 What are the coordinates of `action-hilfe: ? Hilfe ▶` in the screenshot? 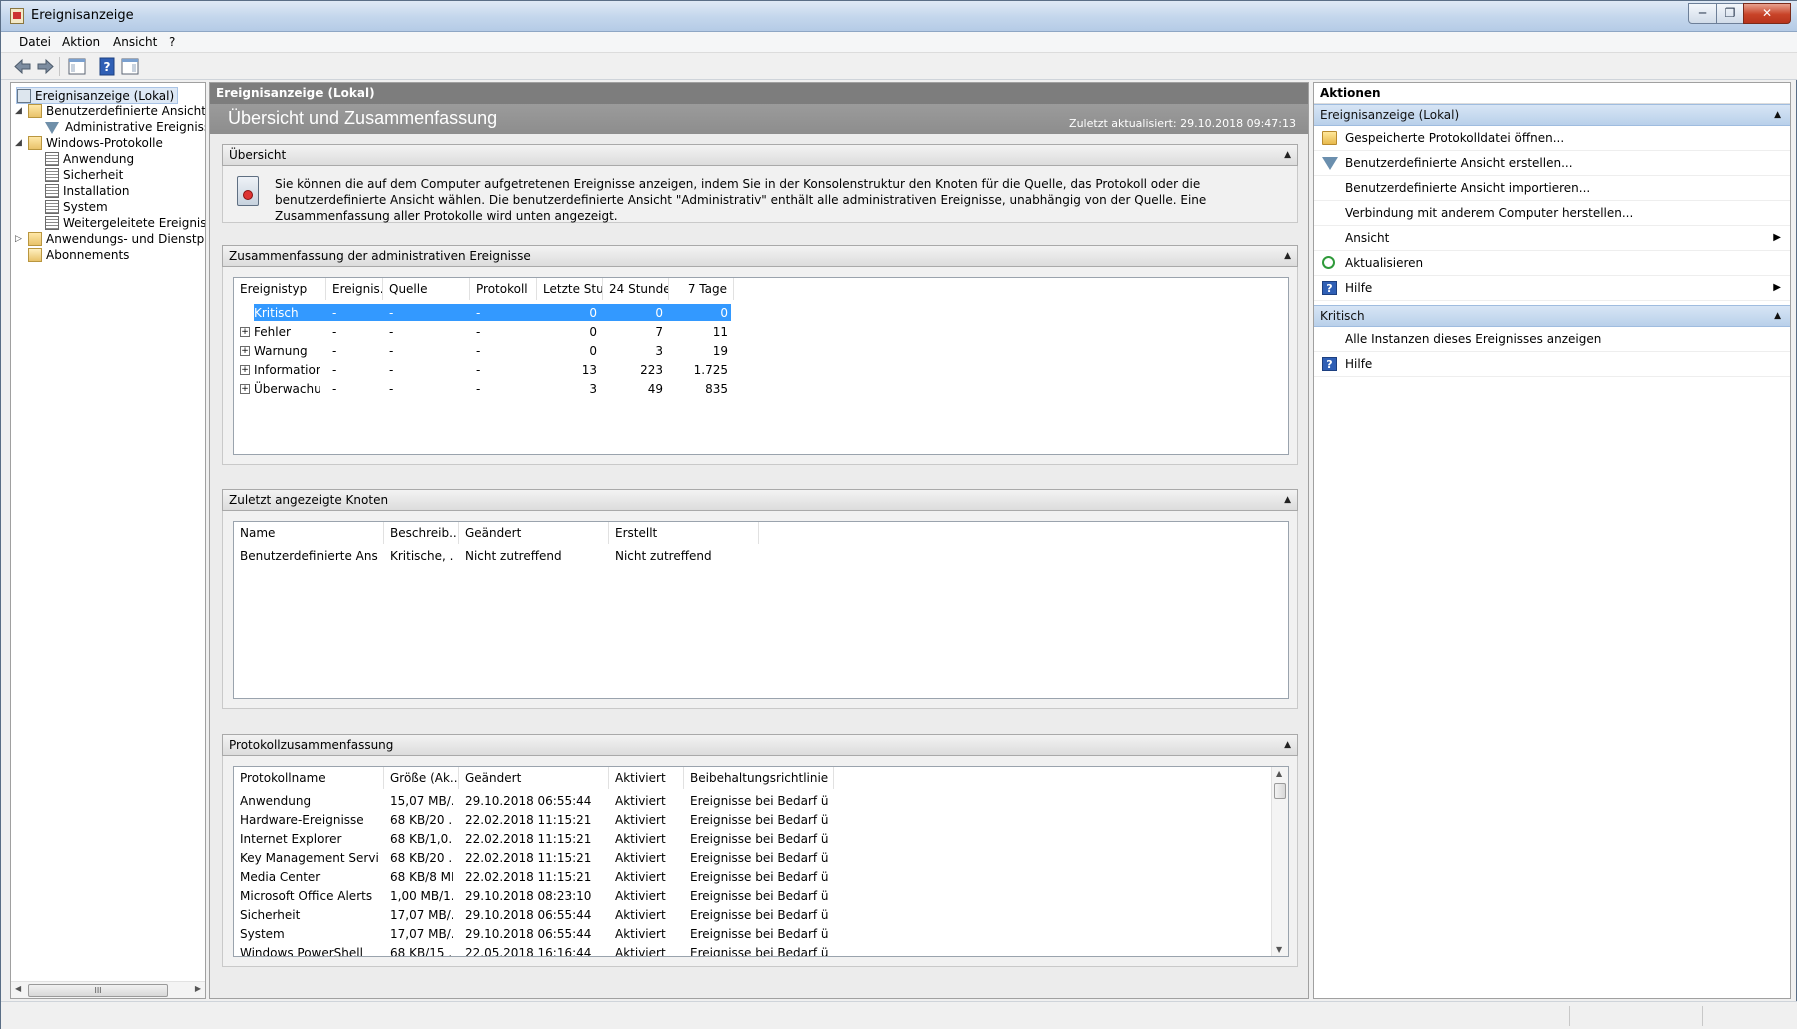 It's located at (1552, 288).